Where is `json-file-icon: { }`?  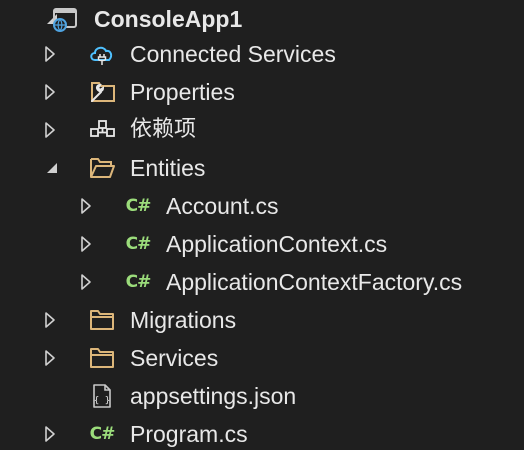
json-file-icon: { } is located at coordinates (102, 396).